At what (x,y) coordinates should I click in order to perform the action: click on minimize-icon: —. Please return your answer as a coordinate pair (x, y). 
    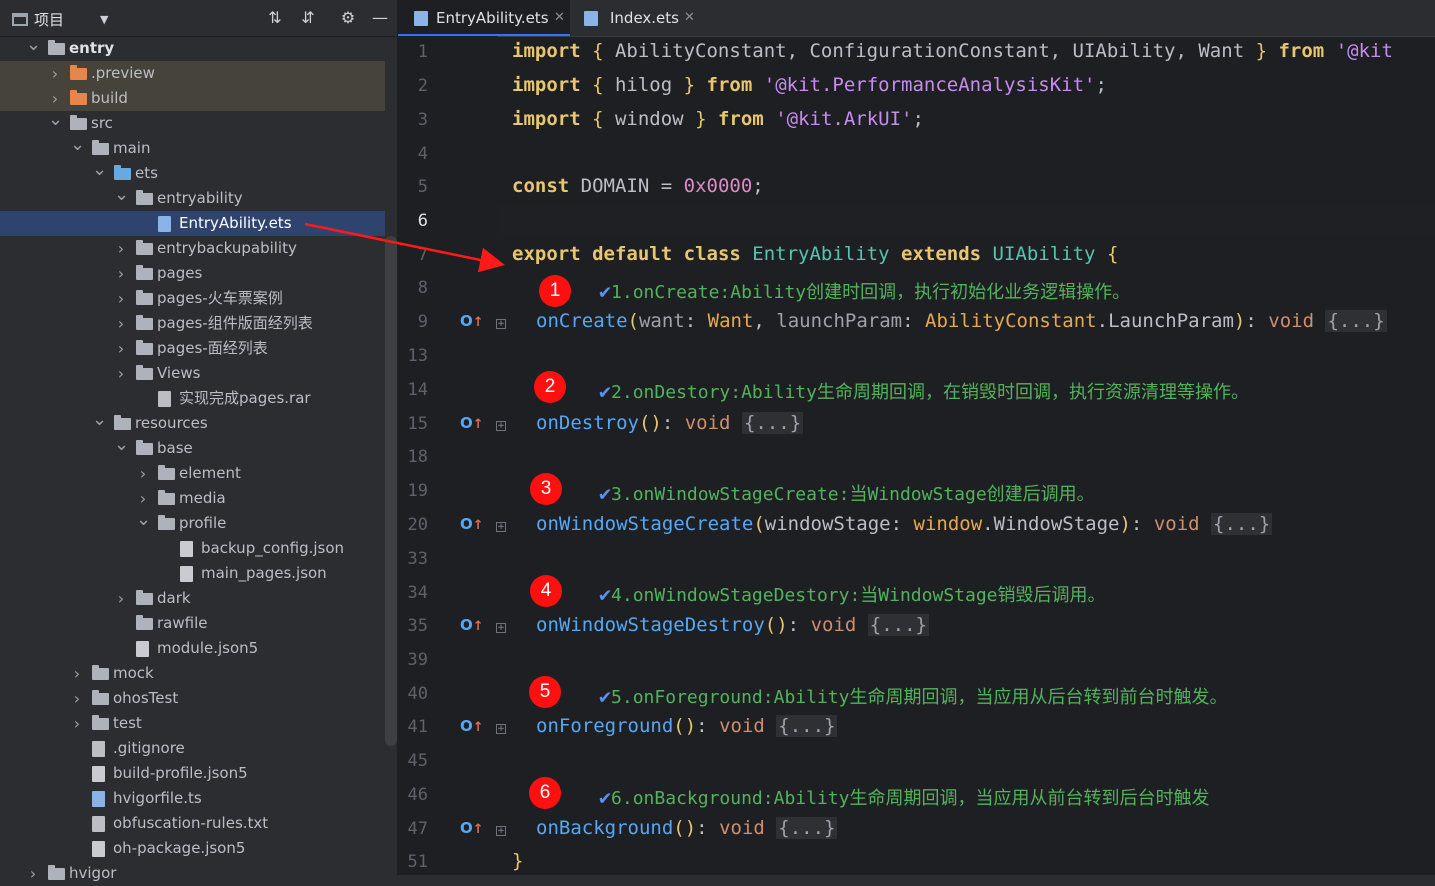
    Looking at the image, I should click on (380, 18).